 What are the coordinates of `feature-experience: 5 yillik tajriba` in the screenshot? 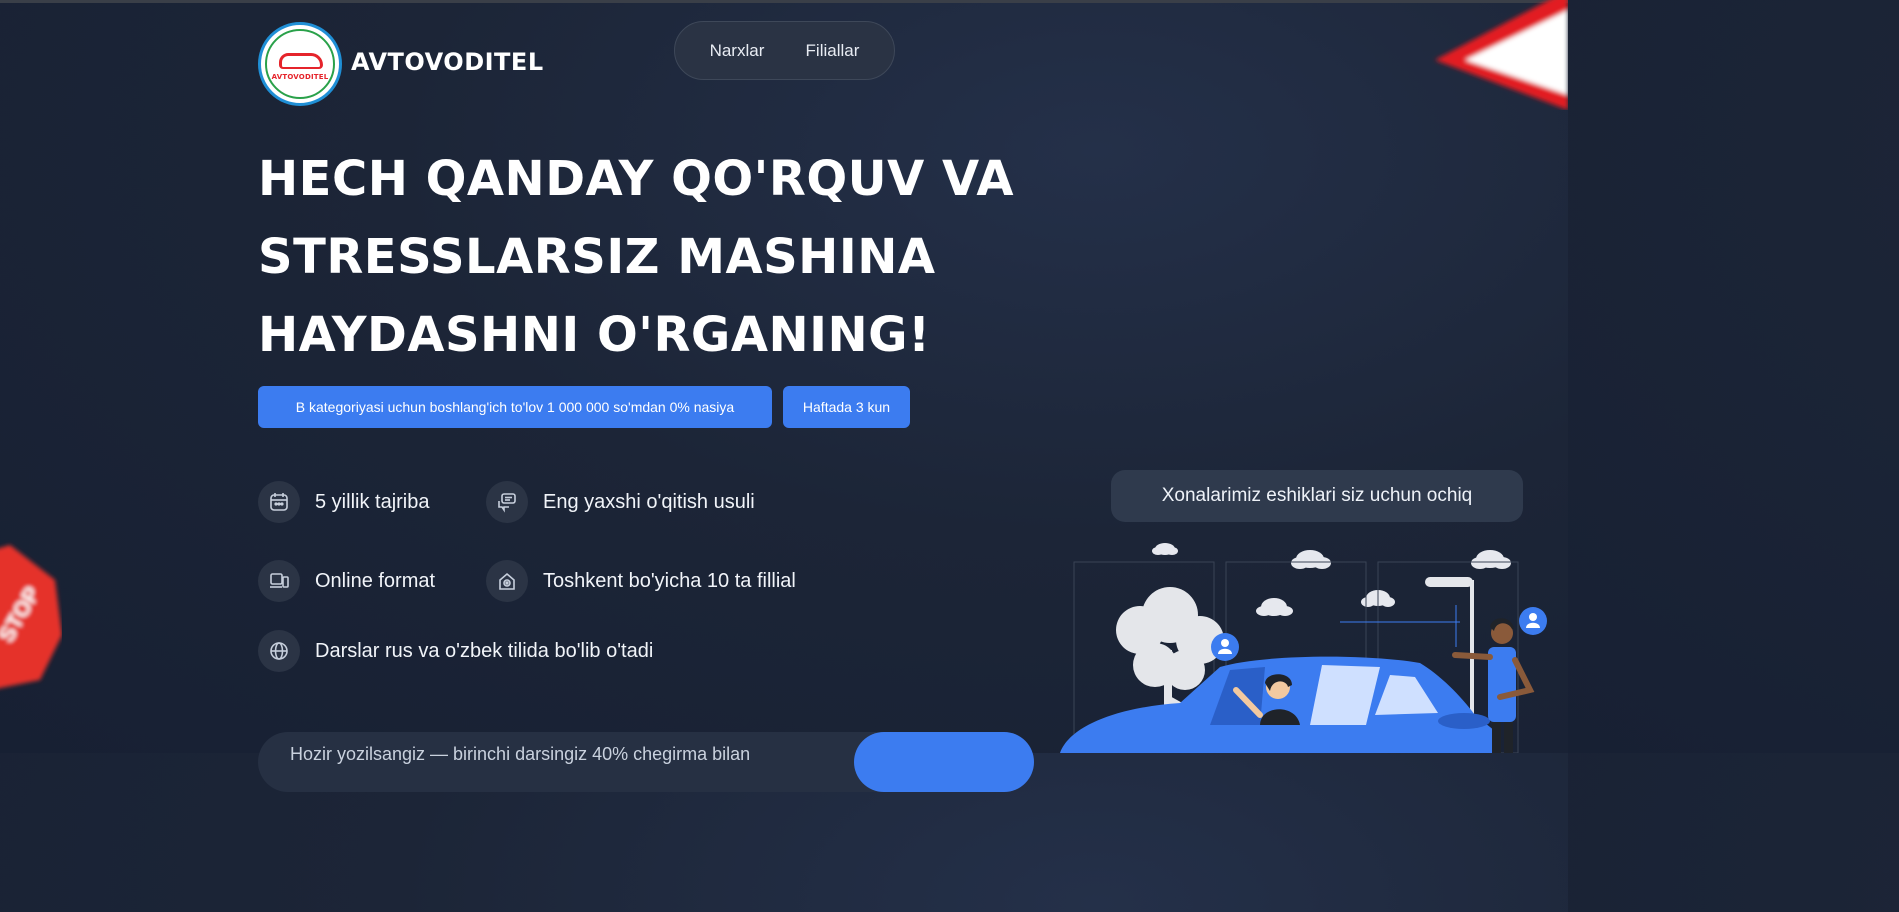 It's located at (343, 502).